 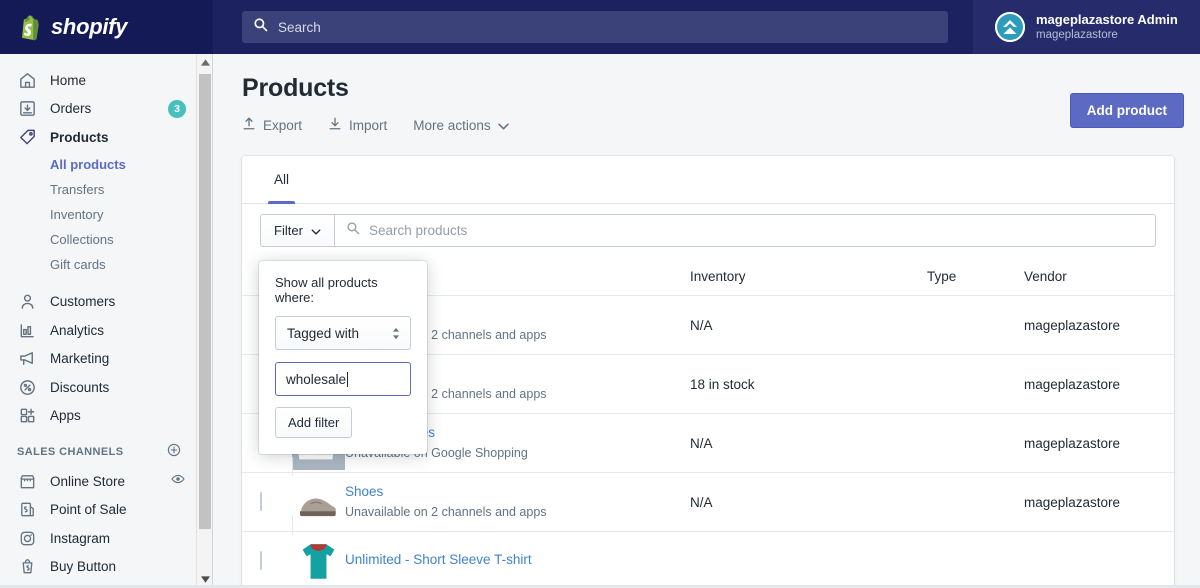 What do you see at coordinates (708, 180) in the screenshot?
I see `products-tabs: All` at bounding box center [708, 180].